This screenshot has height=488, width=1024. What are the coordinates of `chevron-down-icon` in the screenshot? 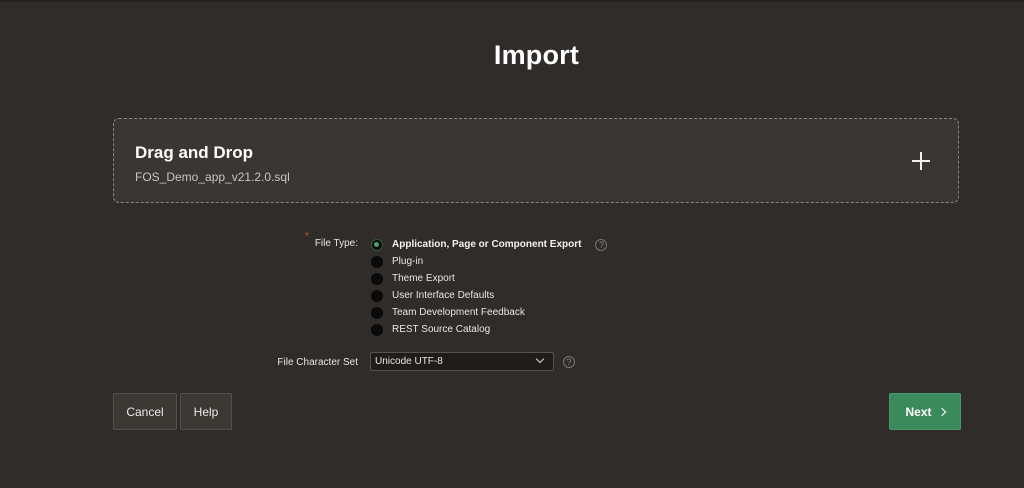 It's located at (540, 359).